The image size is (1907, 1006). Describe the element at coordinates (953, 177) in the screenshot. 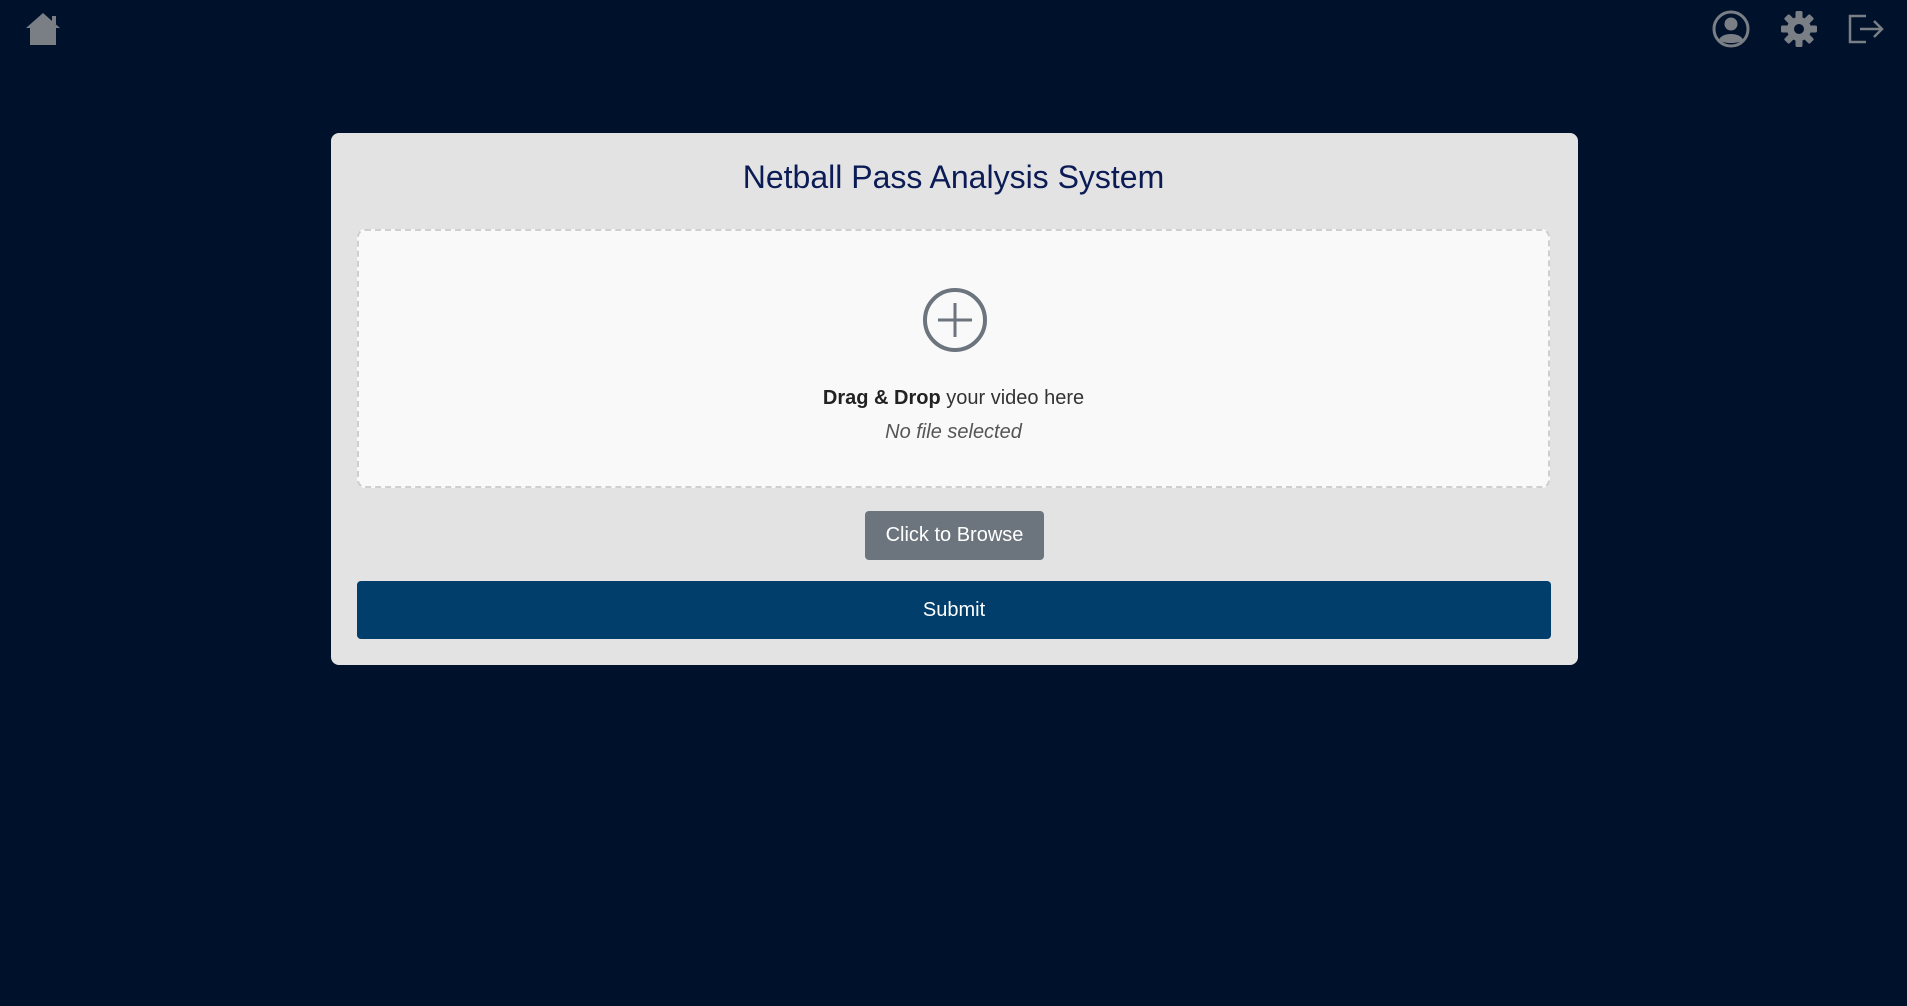

I see `page-title: Netball Pass Analysis System` at that location.